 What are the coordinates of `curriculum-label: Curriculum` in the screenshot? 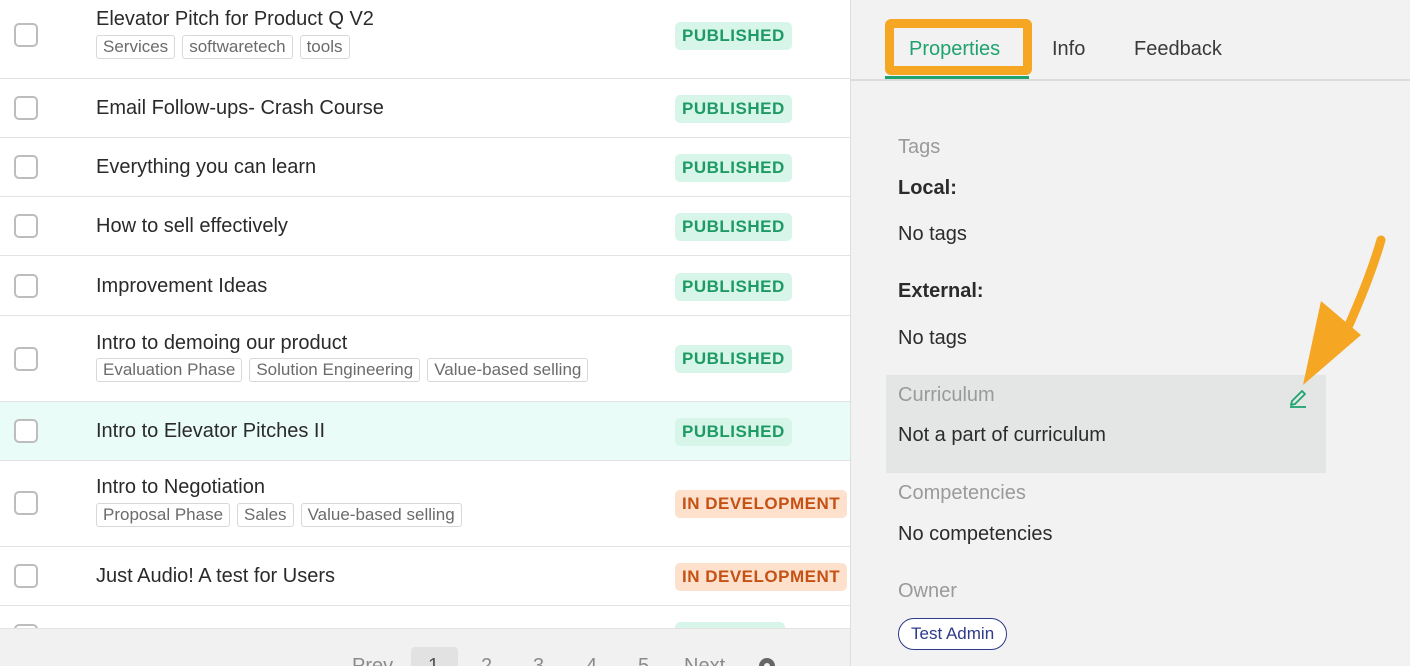 It's located at (946, 395).